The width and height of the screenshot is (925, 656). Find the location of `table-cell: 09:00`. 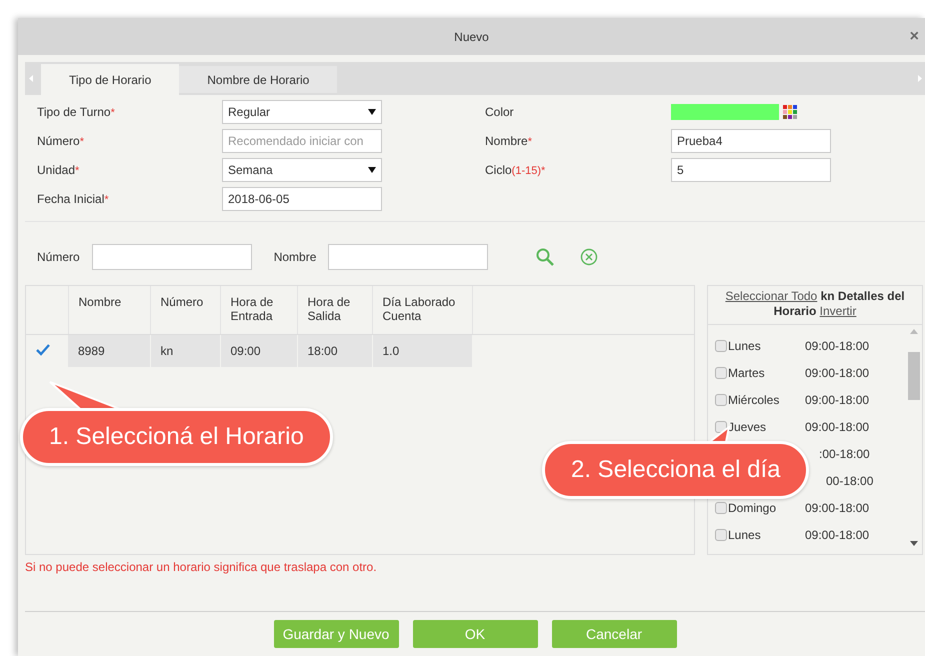

table-cell: 09:00 is located at coordinates (258, 350).